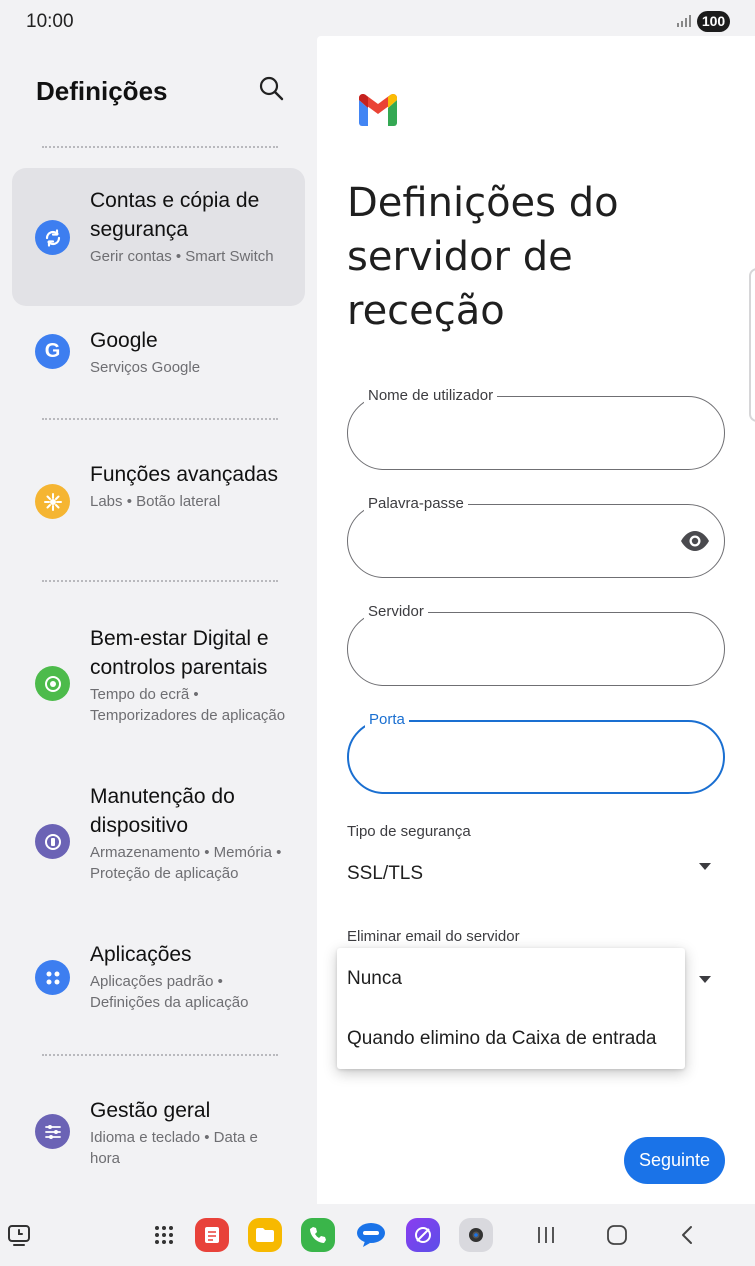 Image resolution: width=755 pixels, height=1266 pixels. I want to click on password-label: Palavra-passe, so click(416, 503).